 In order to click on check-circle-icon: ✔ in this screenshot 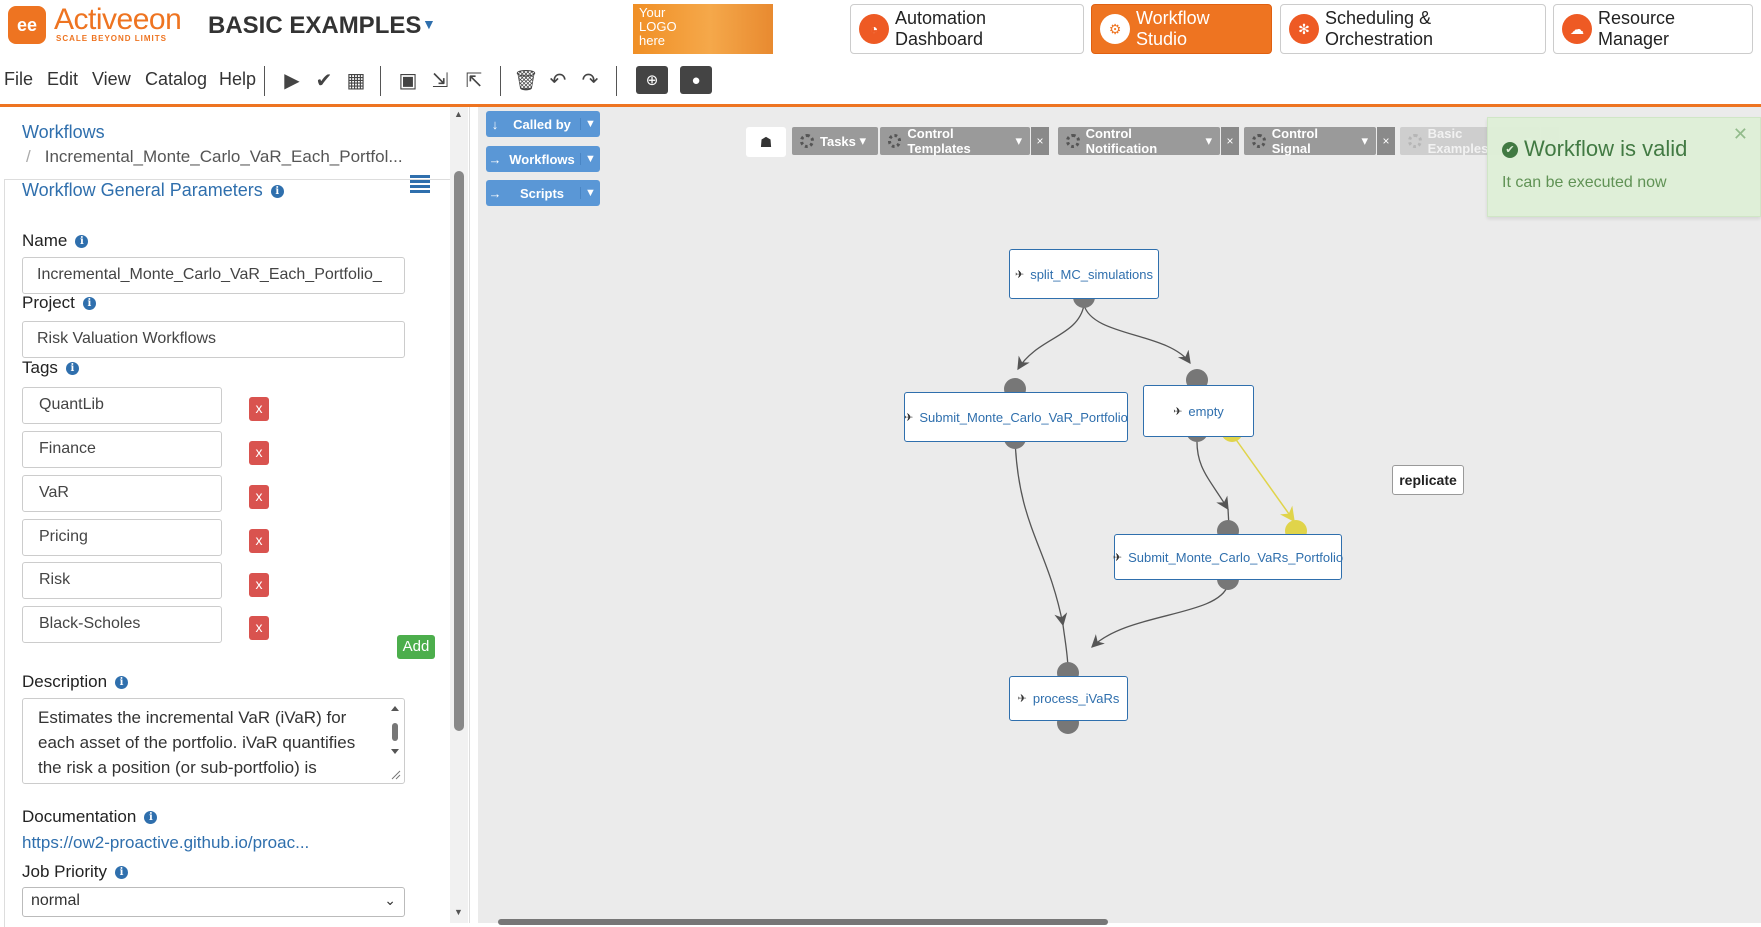, I will do `click(1510, 150)`.